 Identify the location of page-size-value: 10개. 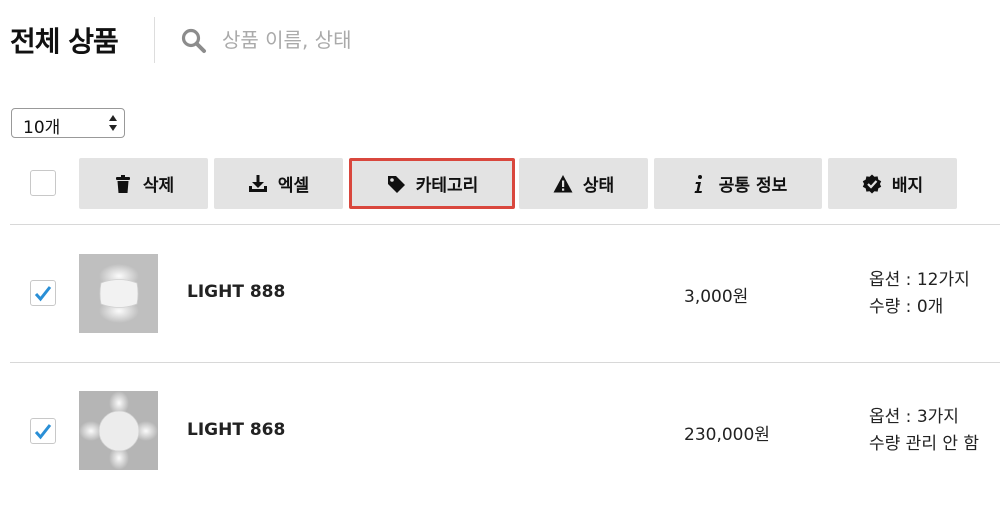
(42, 128).